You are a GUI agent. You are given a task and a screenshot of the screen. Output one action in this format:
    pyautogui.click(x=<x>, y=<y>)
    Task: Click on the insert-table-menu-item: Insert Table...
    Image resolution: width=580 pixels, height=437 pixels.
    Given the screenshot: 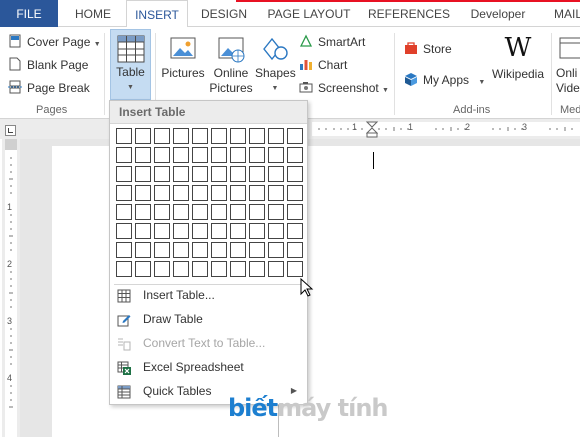 What is the action you would take?
    pyautogui.click(x=209, y=295)
    